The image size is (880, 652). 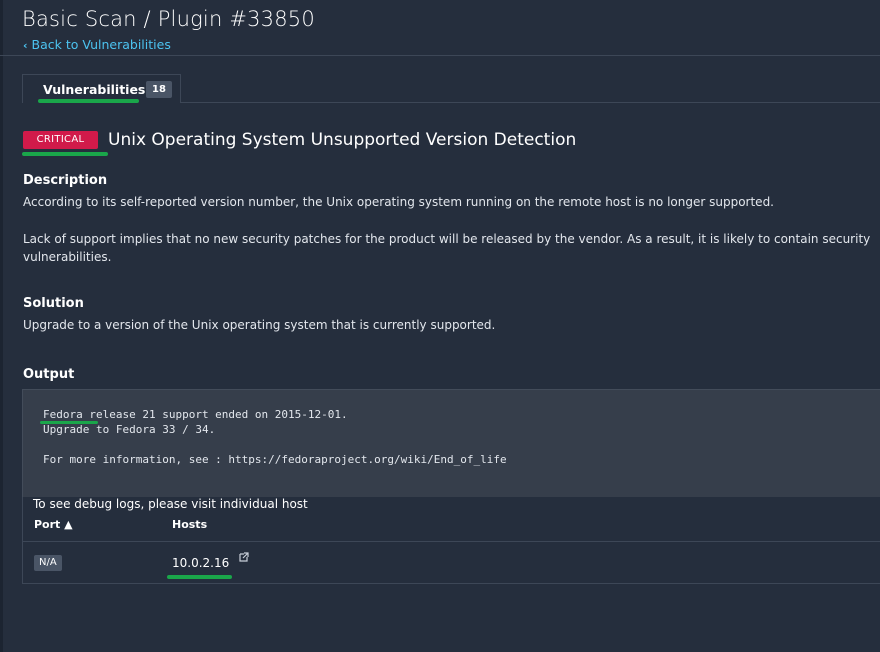 What do you see at coordinates (1, 326) in the screenshot?
I see `window-edge` at bounding box center [1, 326].